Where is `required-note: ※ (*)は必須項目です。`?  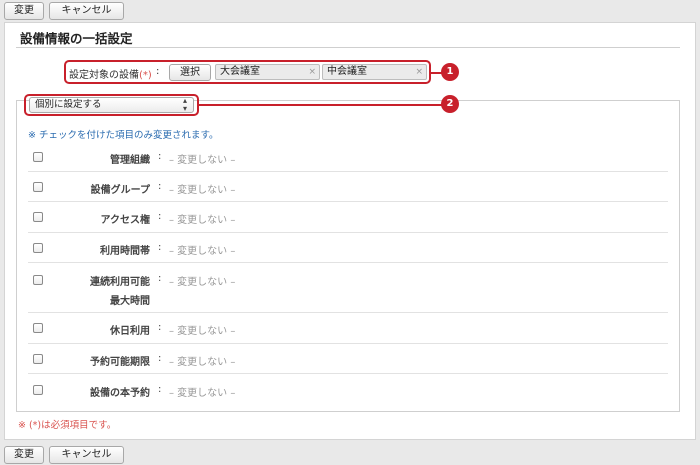 required-note: ※ (*)は必須項目です。 is located at coordinates (67, 425).